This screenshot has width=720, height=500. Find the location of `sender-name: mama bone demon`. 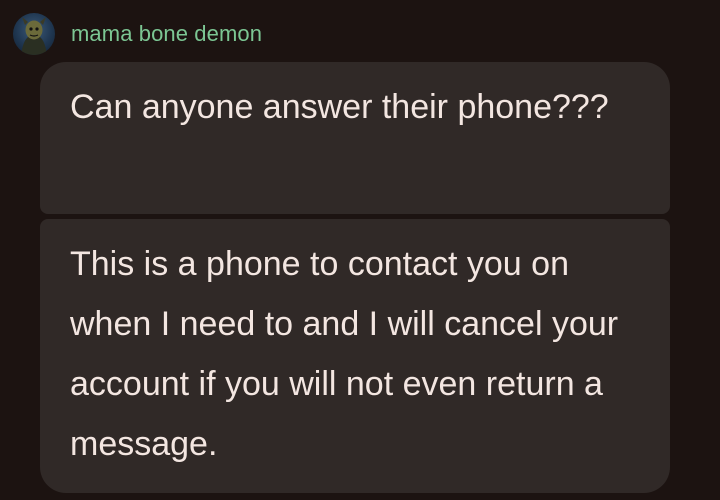

sender-name: mama bone demon is located at coordinates (166, 34).